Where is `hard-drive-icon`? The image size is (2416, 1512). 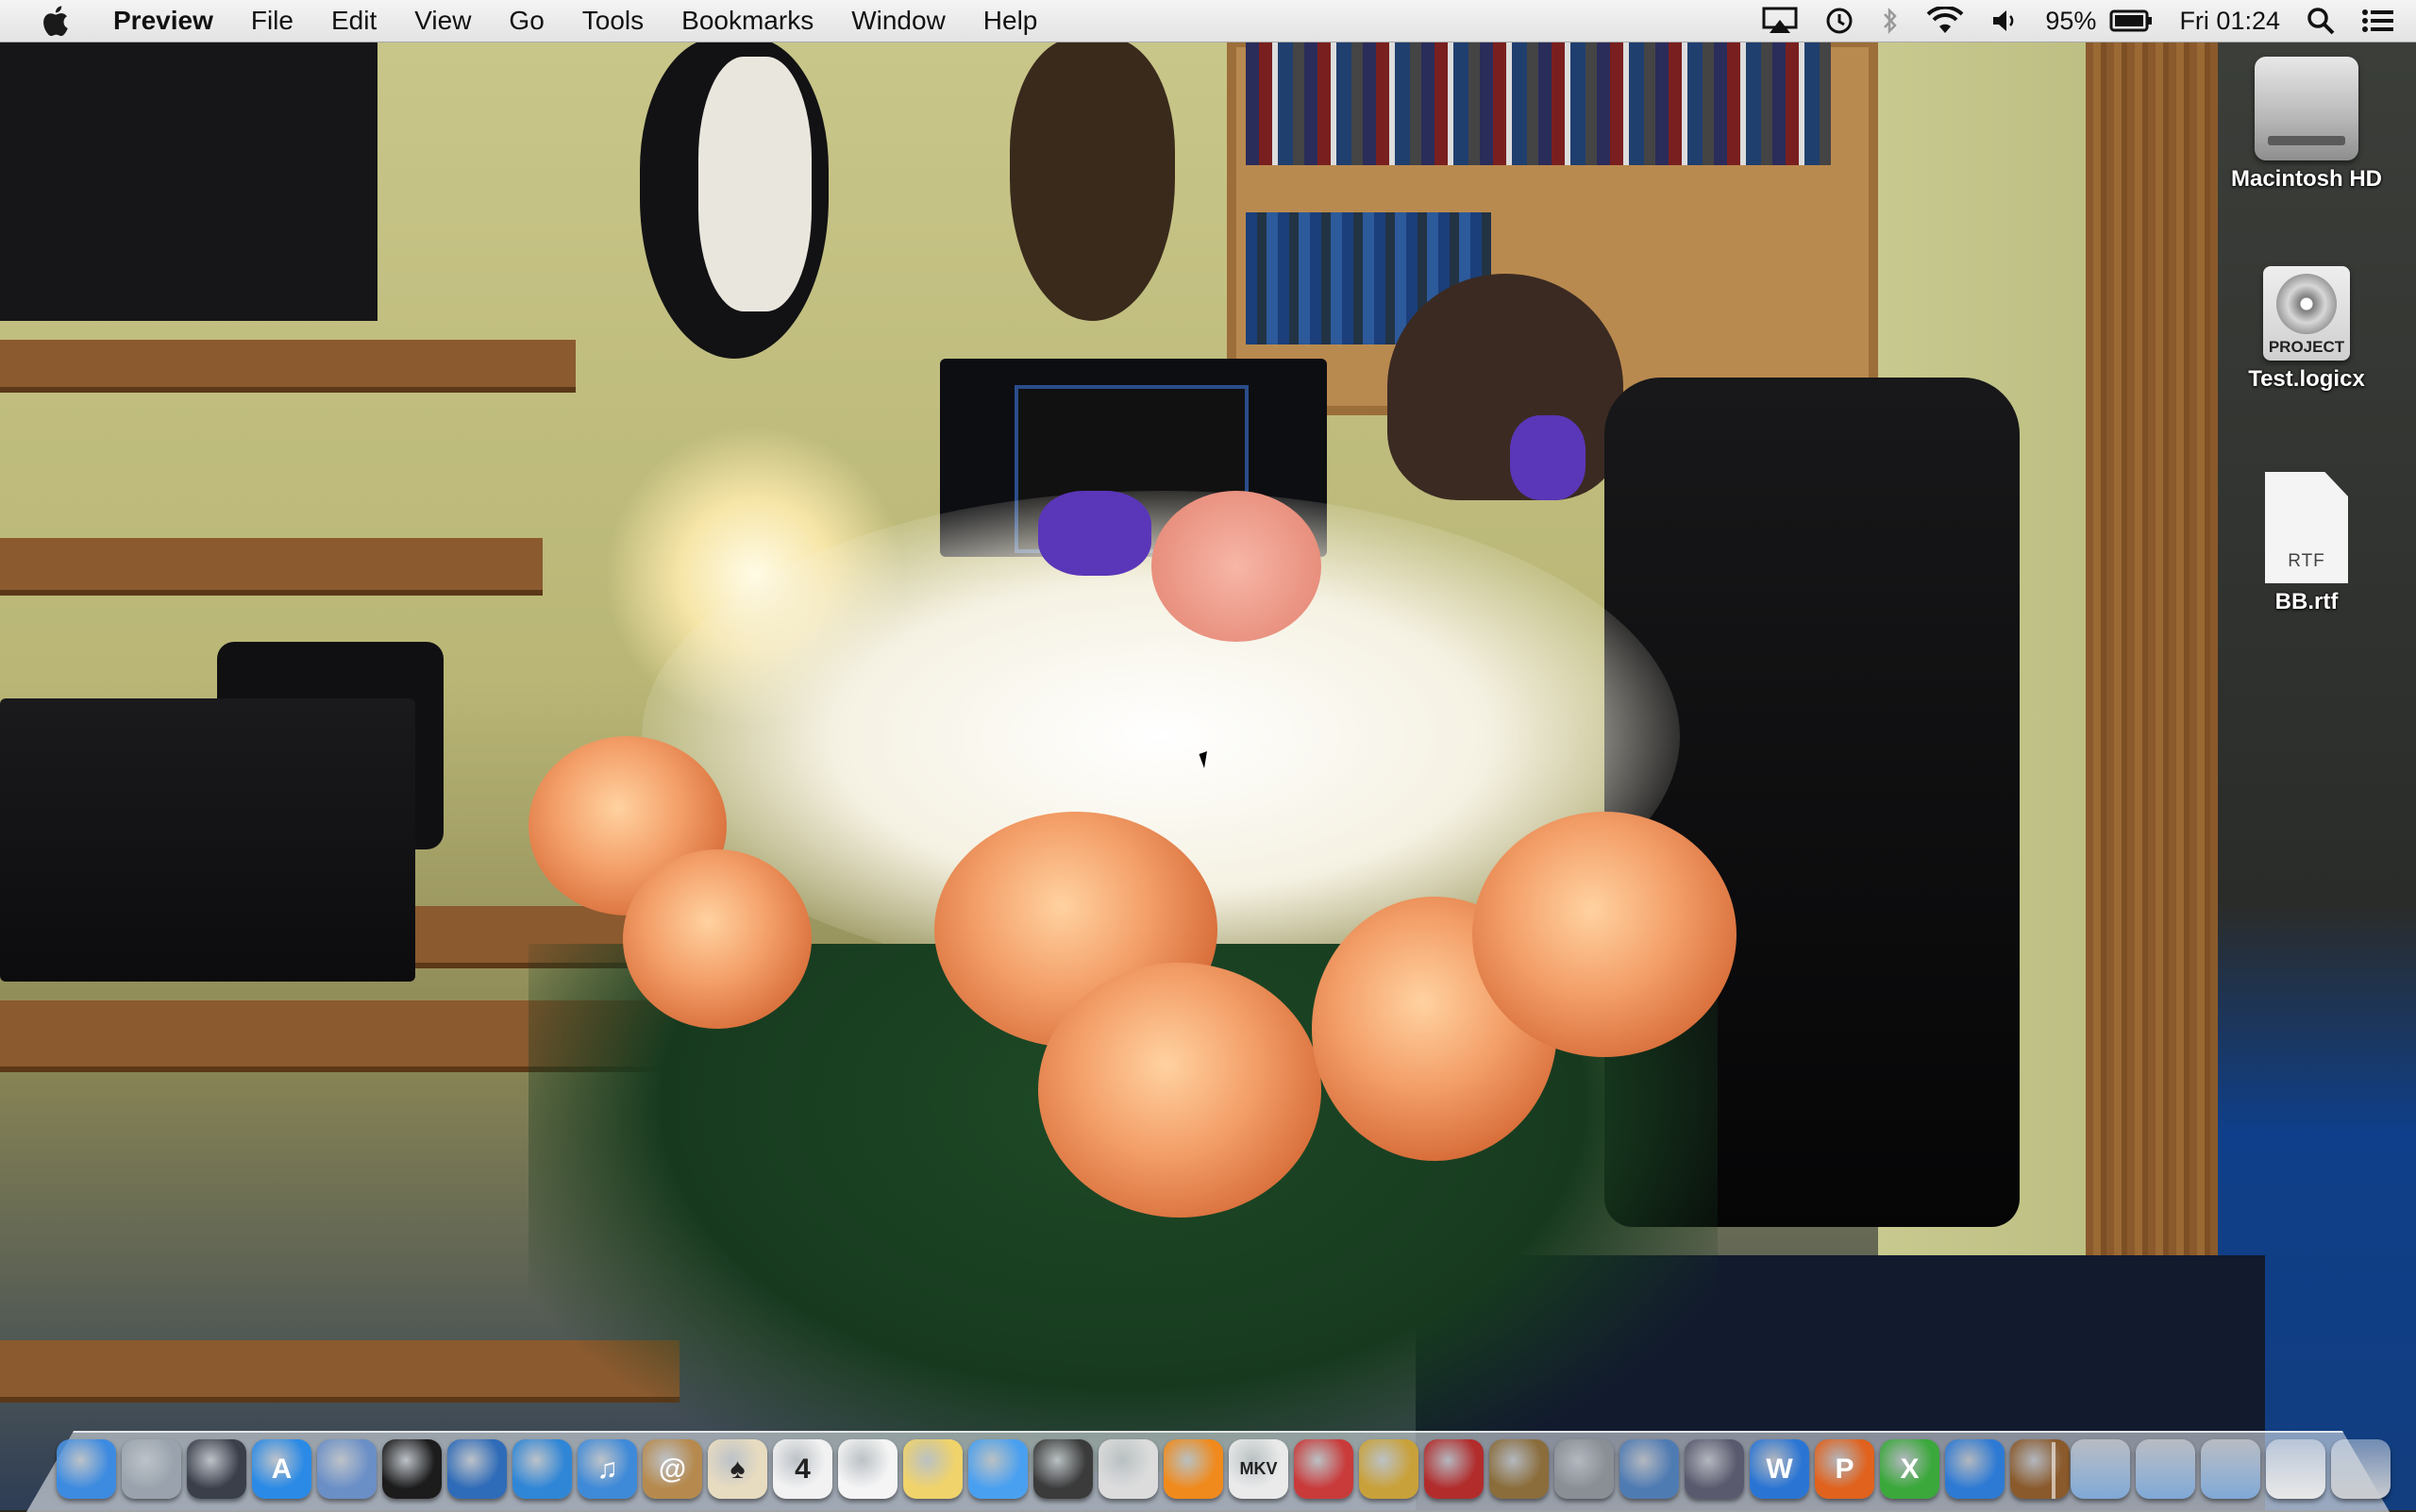 hard-drive-icon is located at coordinates (2306, 108).